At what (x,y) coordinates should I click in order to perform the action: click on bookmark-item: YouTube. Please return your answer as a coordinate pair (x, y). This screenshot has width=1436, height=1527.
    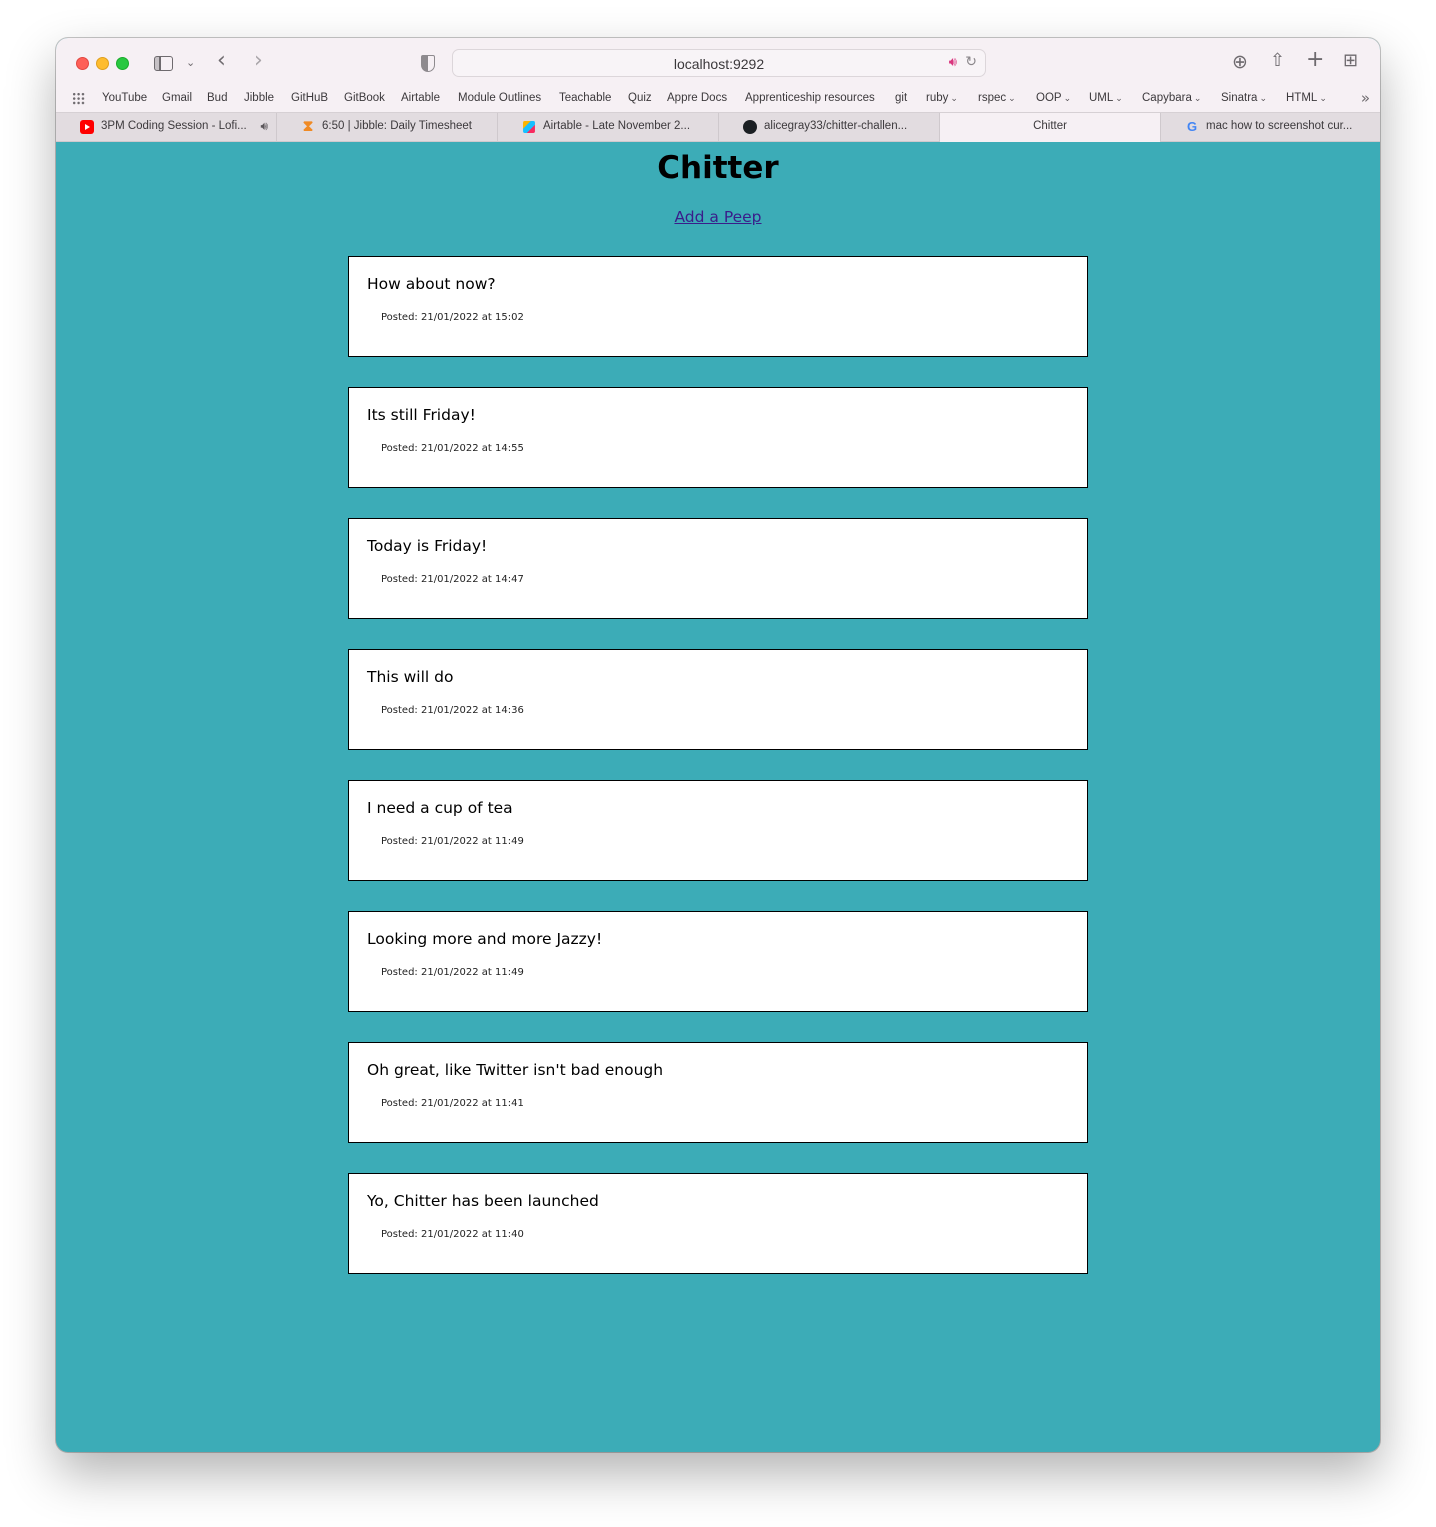
    Looking at the image, I should click on (124, 98).